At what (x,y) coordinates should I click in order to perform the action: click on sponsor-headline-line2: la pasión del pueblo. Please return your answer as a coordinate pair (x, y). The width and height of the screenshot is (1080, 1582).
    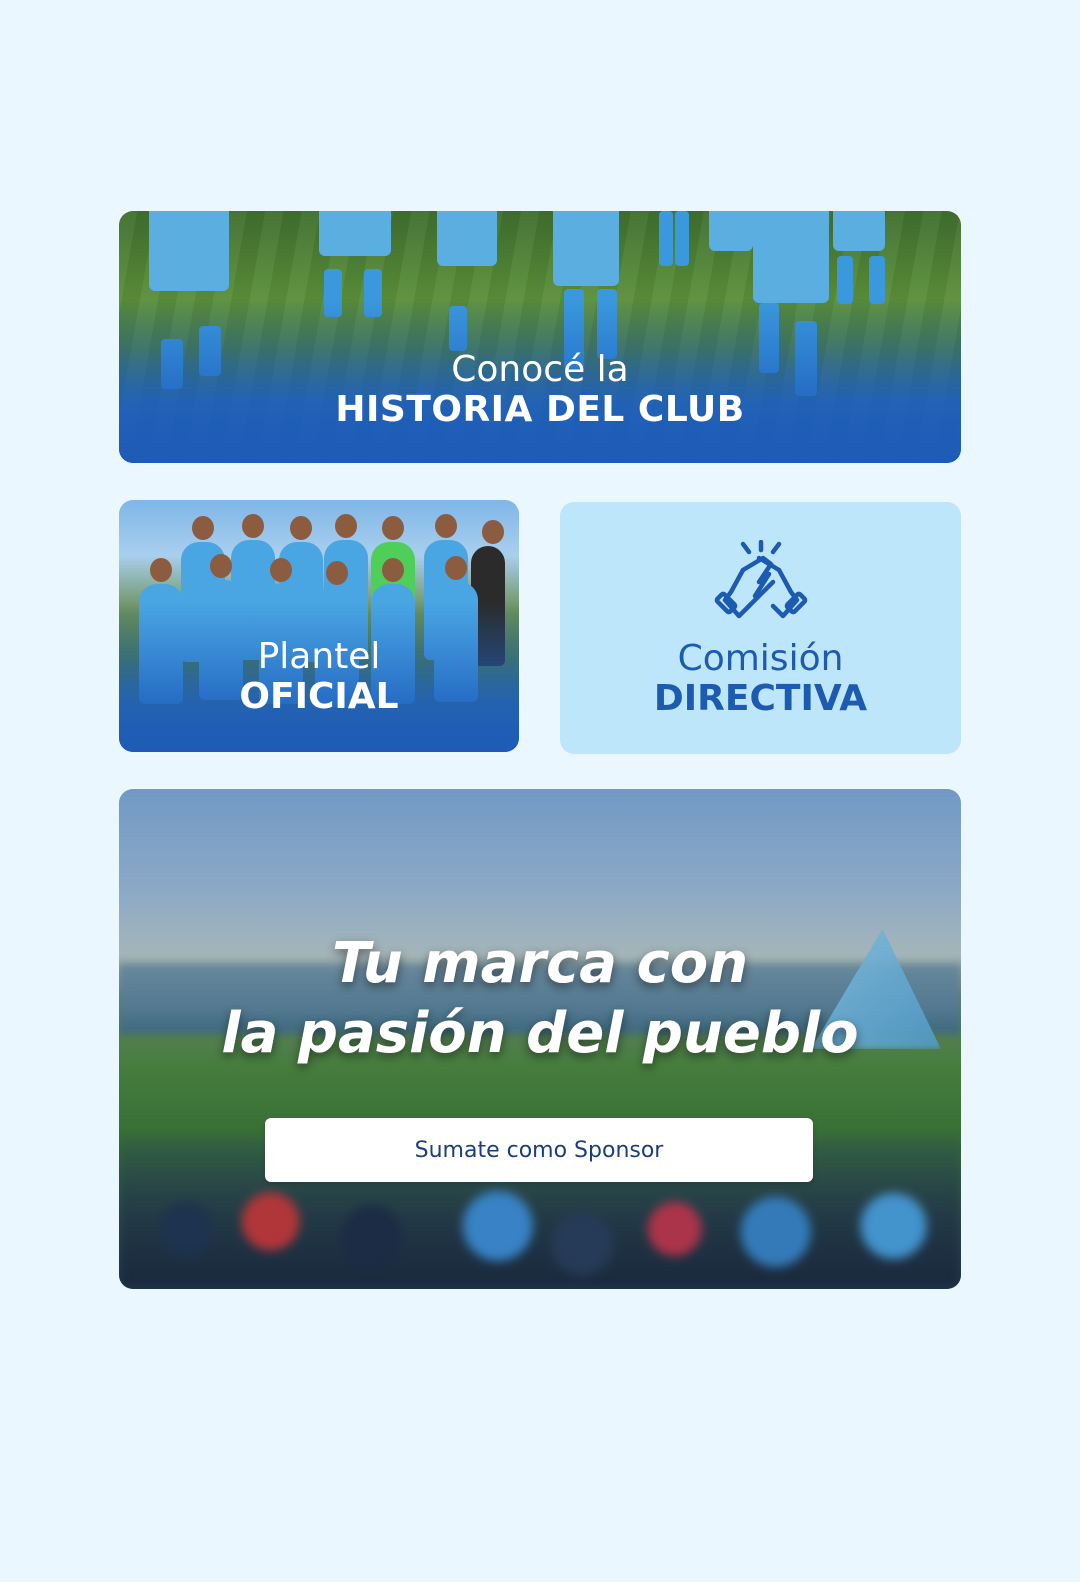
    Looking at the image, I should click on (540, 1033).